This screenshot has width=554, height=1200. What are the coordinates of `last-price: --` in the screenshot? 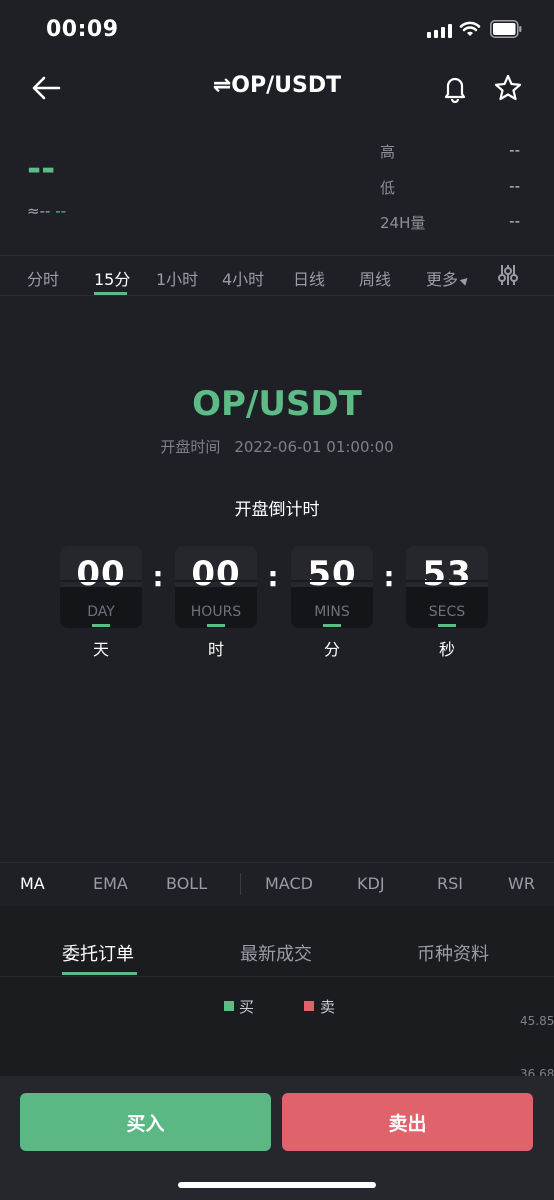 It's located at (41, 169).